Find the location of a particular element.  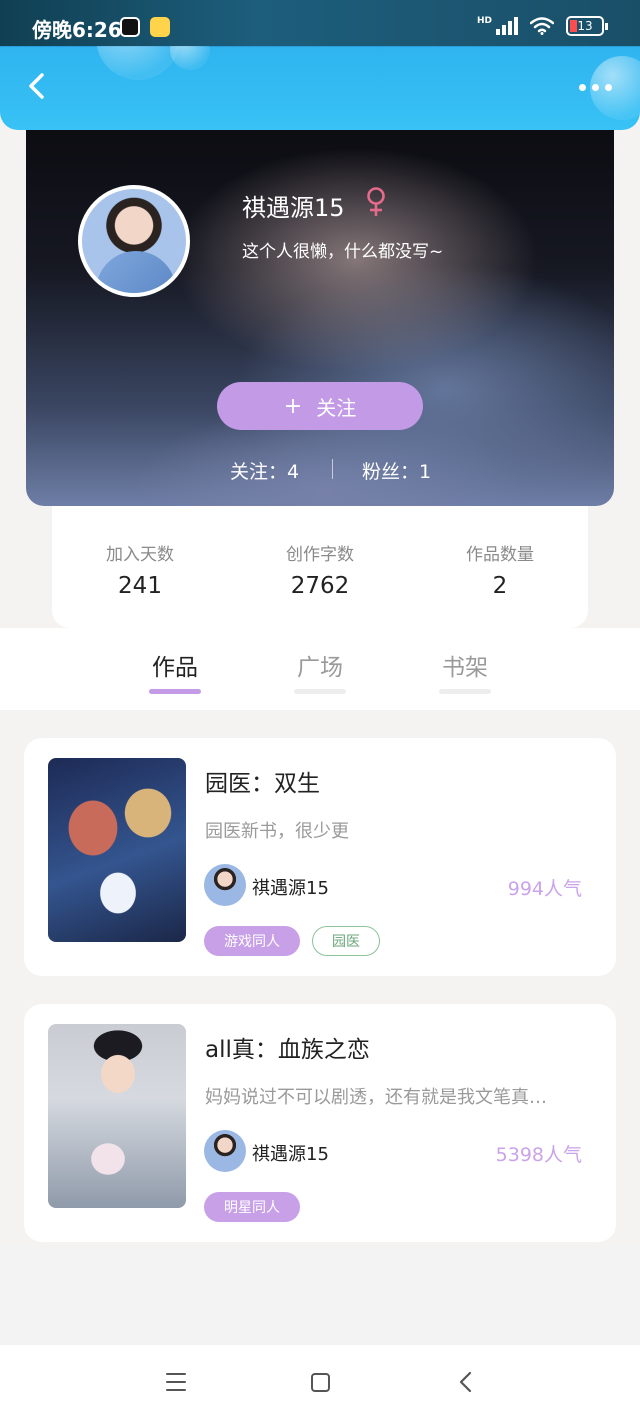

back-icon is located at coordinates (38, 86).